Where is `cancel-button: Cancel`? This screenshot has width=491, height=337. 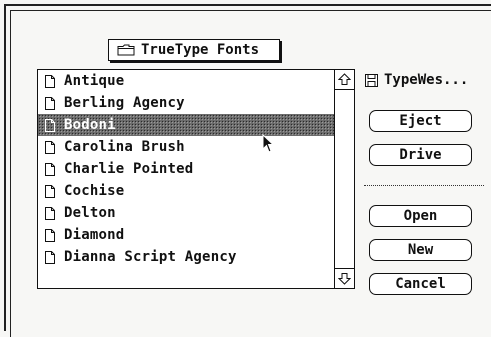
cancel-button: Cancel is located at coordinates (420, 284).